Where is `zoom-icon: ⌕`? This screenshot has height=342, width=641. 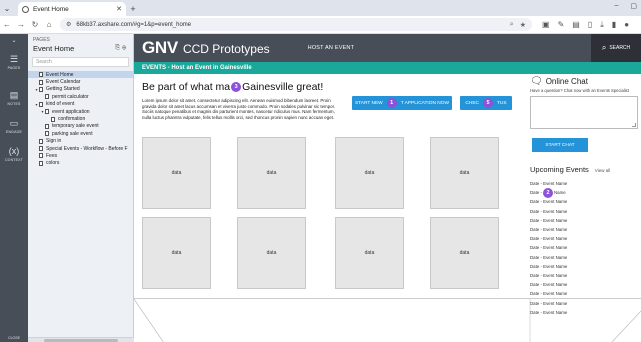
zoom-icon: ⌕ is located at coordinates (512, 25).